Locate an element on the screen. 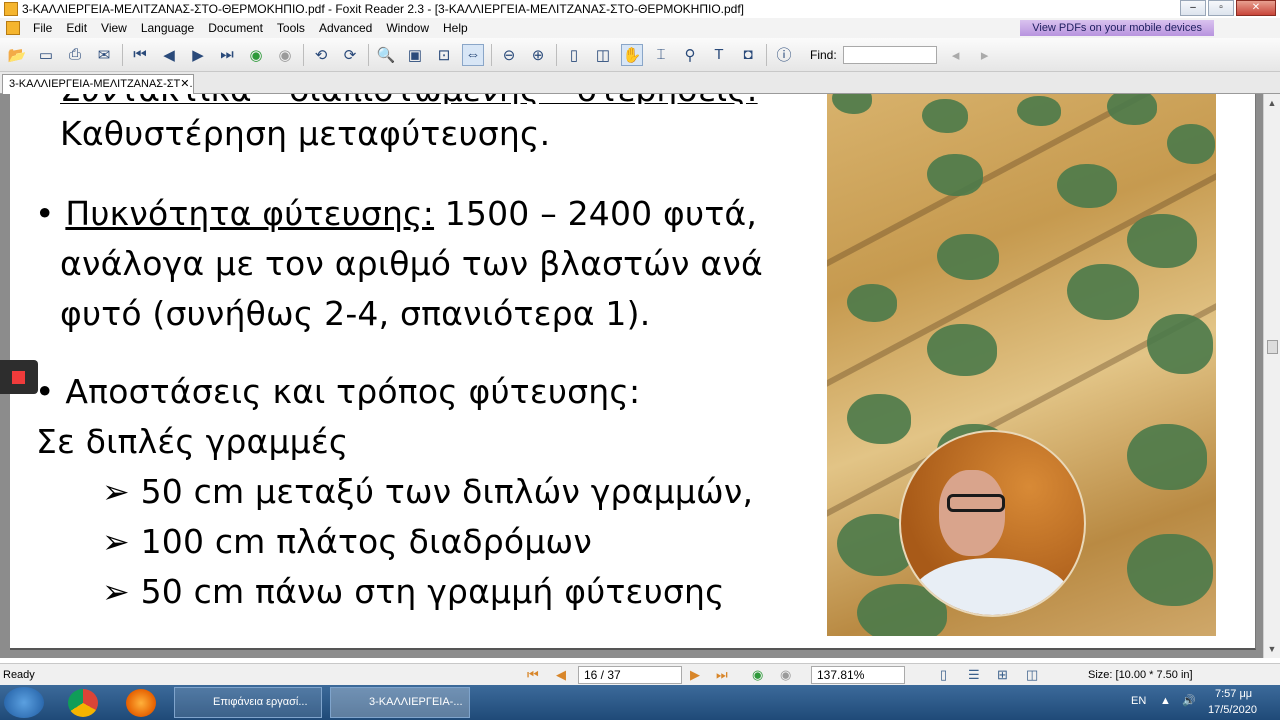  sub-bullet-1-text: 50 cm μεταξύ των διπλών γραμμών, is located at coordinates (447, 491).